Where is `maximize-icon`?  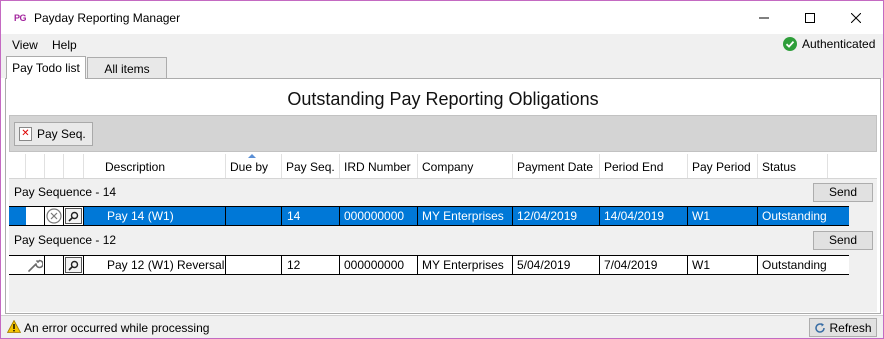 maximize-icon is located at coordinates (810, 17).